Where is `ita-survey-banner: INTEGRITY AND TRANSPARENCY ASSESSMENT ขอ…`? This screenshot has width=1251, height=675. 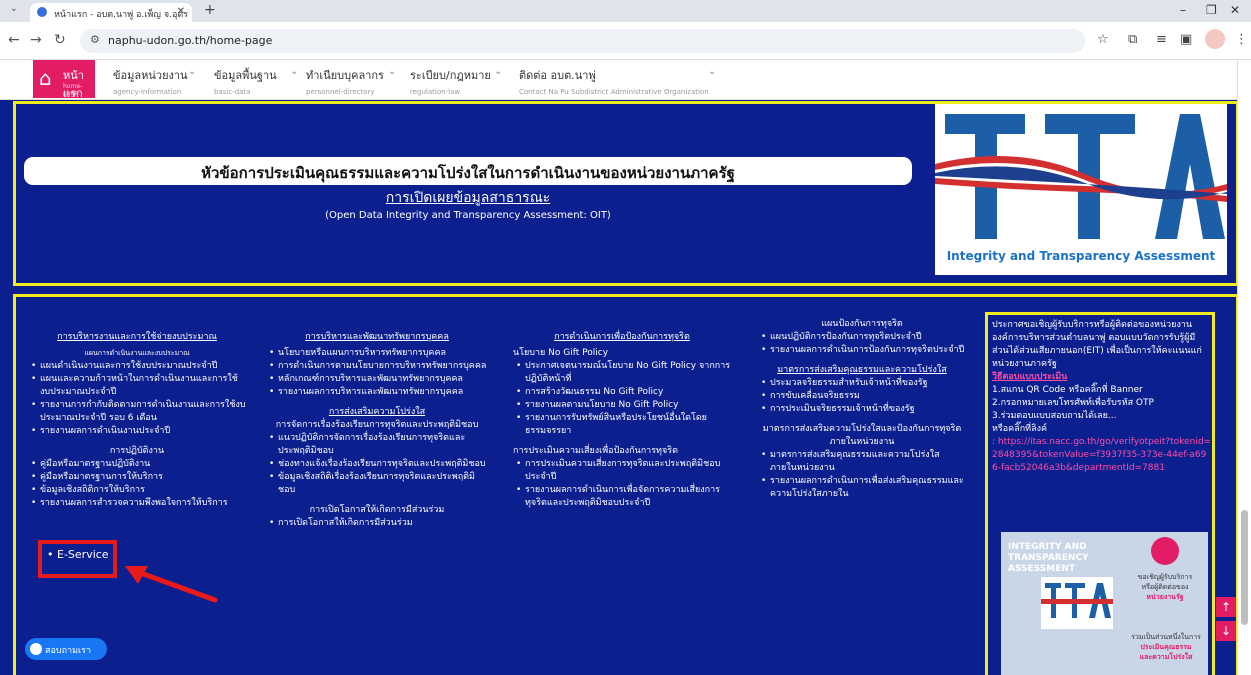 ita-survey-banner: INTEGRITY AND TRANSPARENCY ASSESSMENT ขอ… is located at coordinates (1104, 603).